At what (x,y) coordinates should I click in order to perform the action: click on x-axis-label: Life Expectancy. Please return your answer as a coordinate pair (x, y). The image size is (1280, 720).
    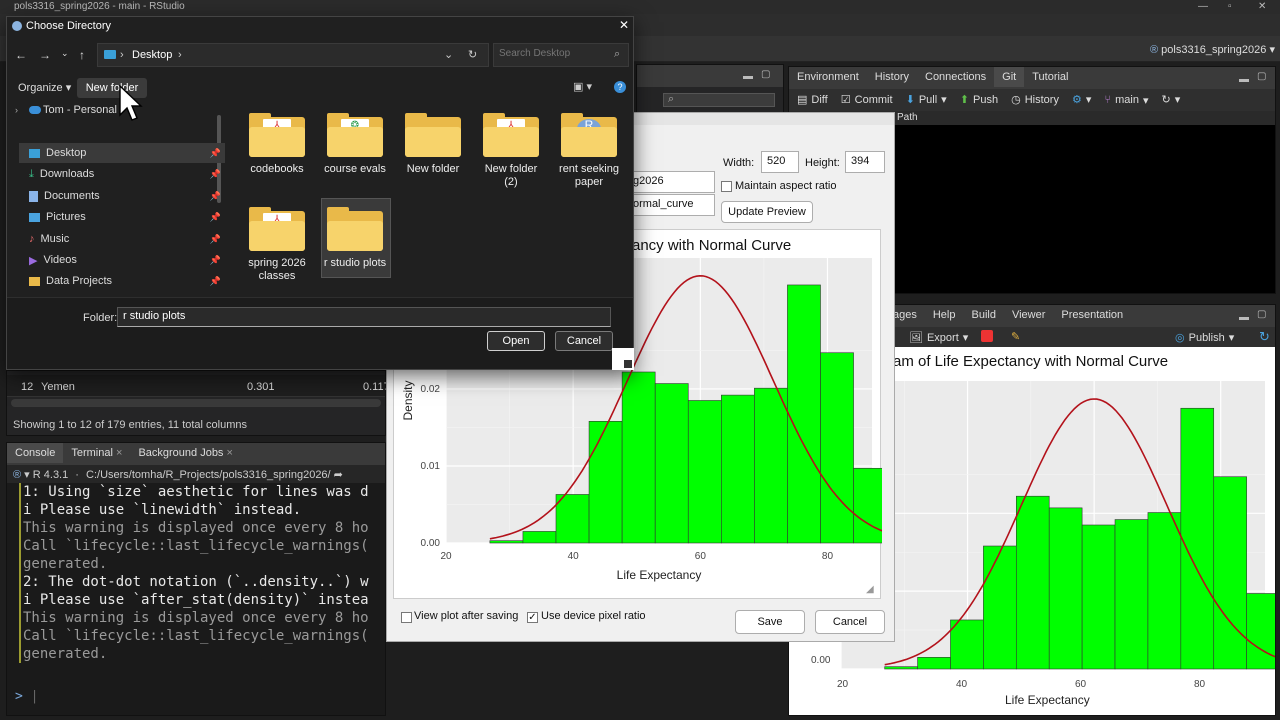
    Looking at the image, I should click on (1047, 700).